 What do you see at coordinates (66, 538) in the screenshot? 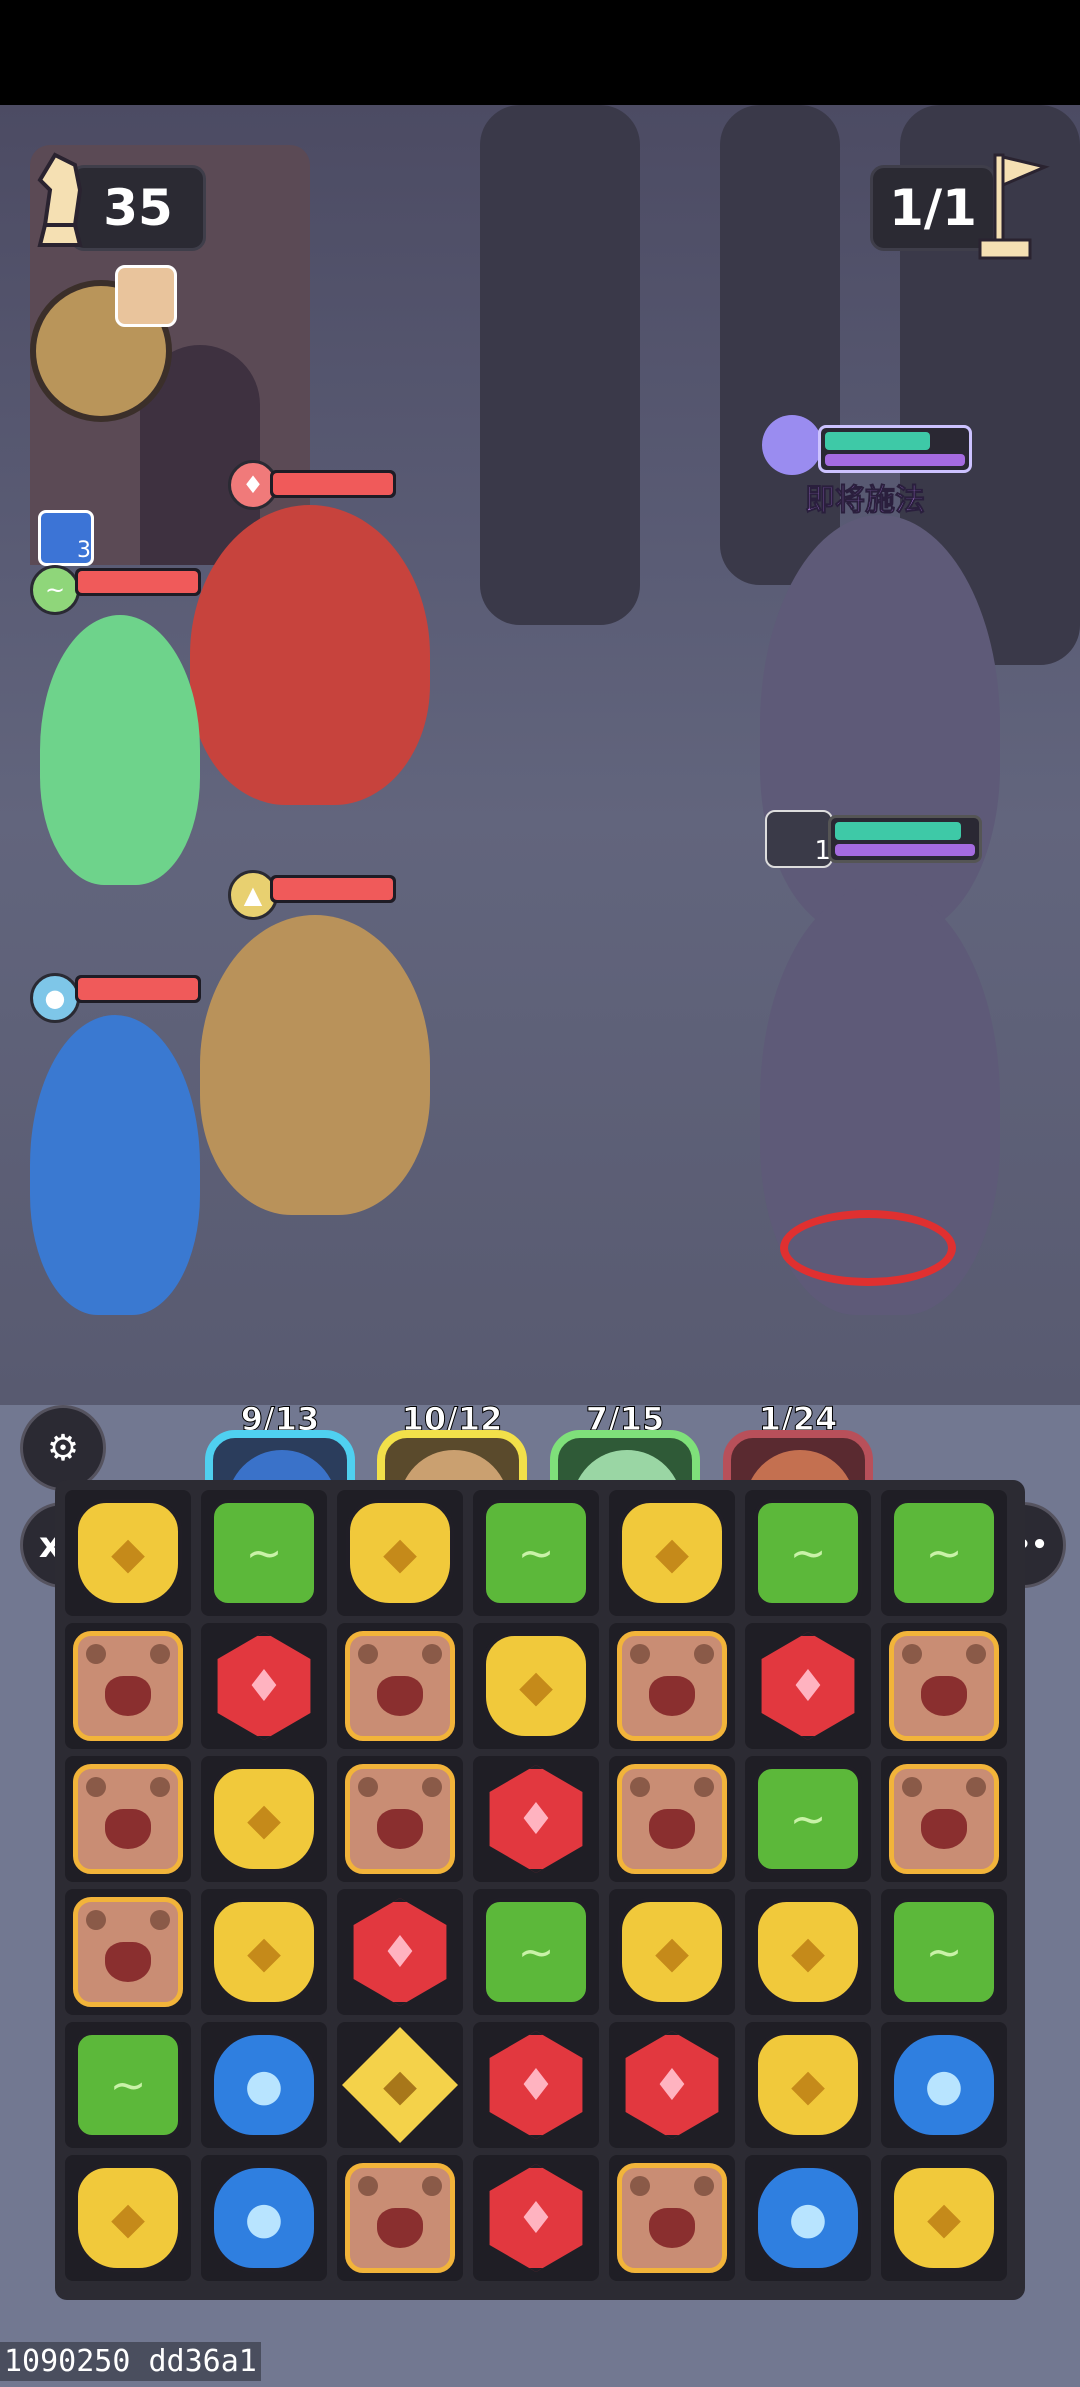
I see `ally-badge: 3` at bounding box center [66, 538].